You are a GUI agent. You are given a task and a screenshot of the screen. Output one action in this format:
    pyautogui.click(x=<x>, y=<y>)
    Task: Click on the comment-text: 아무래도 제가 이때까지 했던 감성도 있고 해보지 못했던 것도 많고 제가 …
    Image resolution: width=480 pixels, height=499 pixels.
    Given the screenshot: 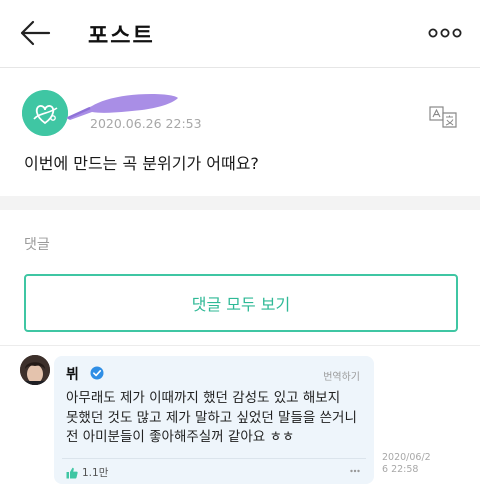 What is the action you would take?
    pyautogui.click(x=211, y=417)
    